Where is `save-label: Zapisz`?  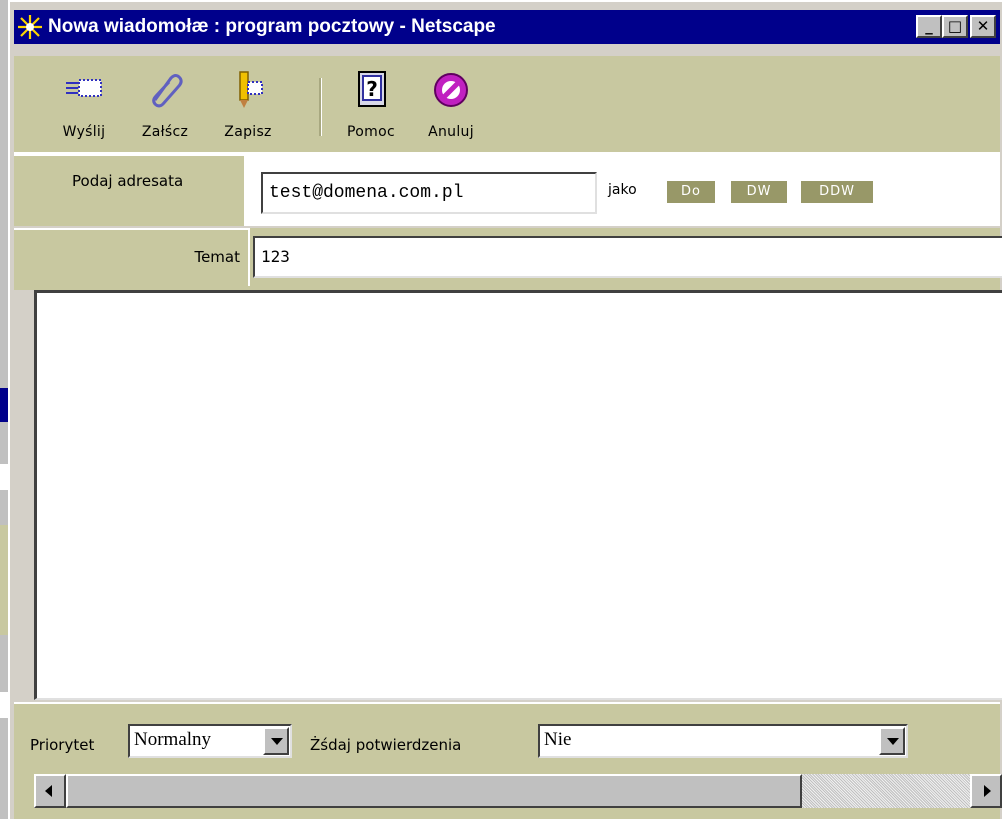 save-label: Zapisz is located at coordinates (248, 132).